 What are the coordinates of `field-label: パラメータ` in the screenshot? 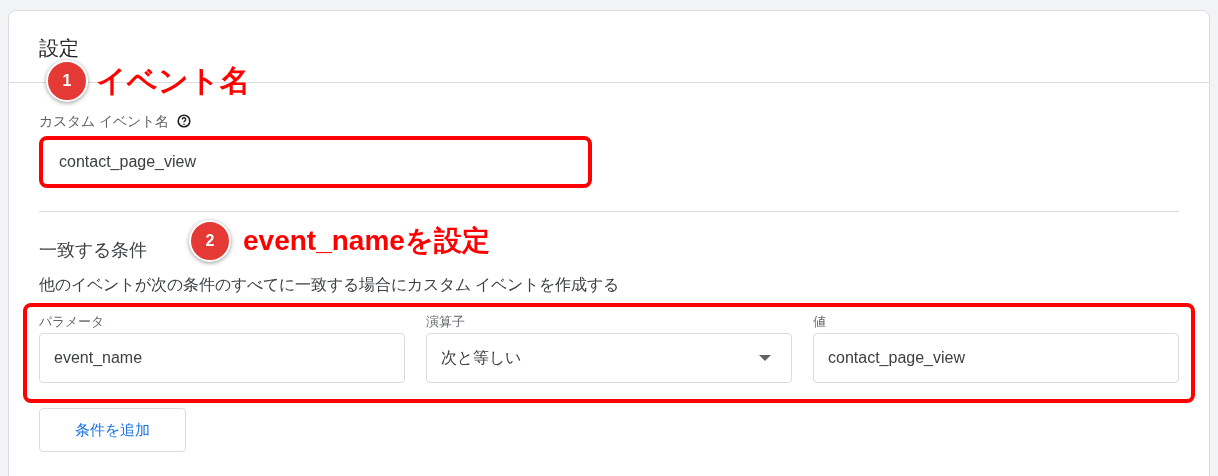 It's located at (72, 322).